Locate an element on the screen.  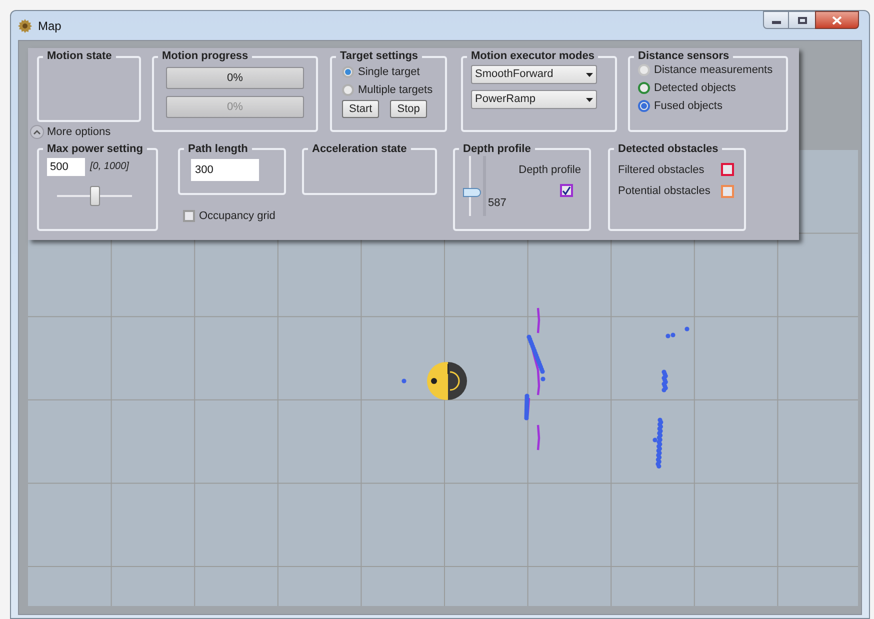
radio-label: Detected objects is located at coordinates (695, 88).